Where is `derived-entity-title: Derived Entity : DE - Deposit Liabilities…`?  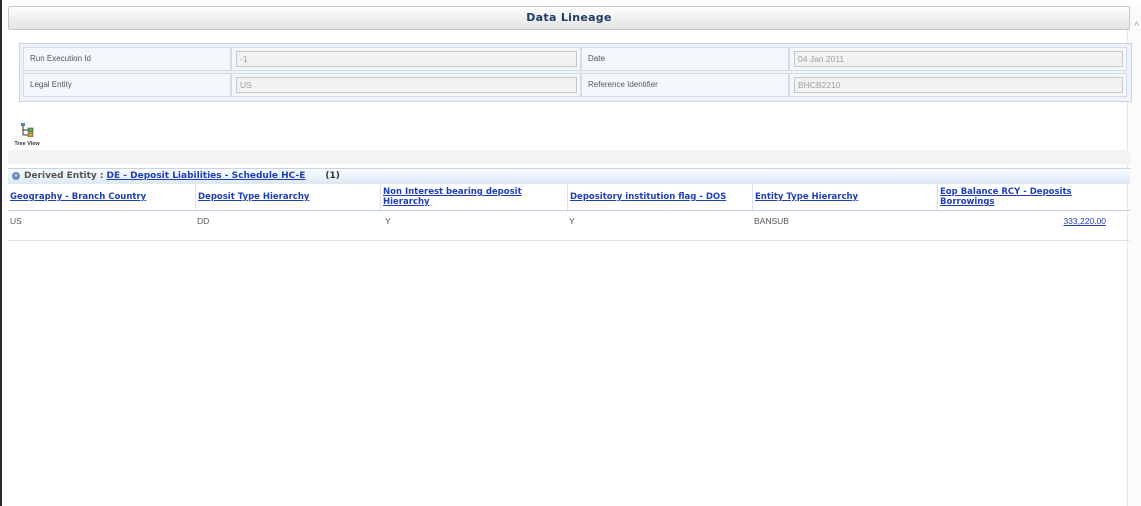
derived-entity-title: Derived Entity : DE - Deposit Liabilities… is located at coordinates (182, 176).